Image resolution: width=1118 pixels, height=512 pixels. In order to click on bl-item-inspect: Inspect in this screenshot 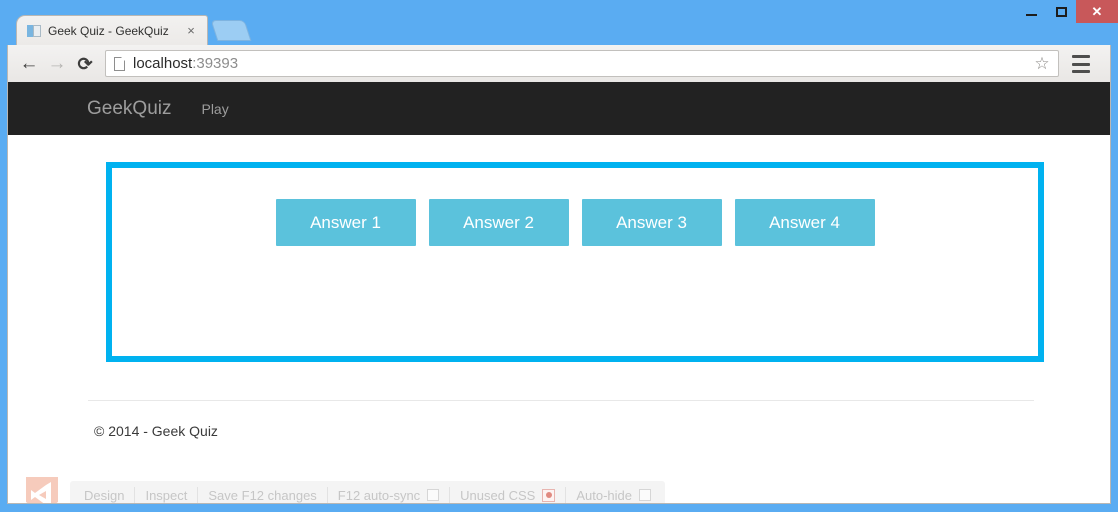, I will do `click(166, 494)`.